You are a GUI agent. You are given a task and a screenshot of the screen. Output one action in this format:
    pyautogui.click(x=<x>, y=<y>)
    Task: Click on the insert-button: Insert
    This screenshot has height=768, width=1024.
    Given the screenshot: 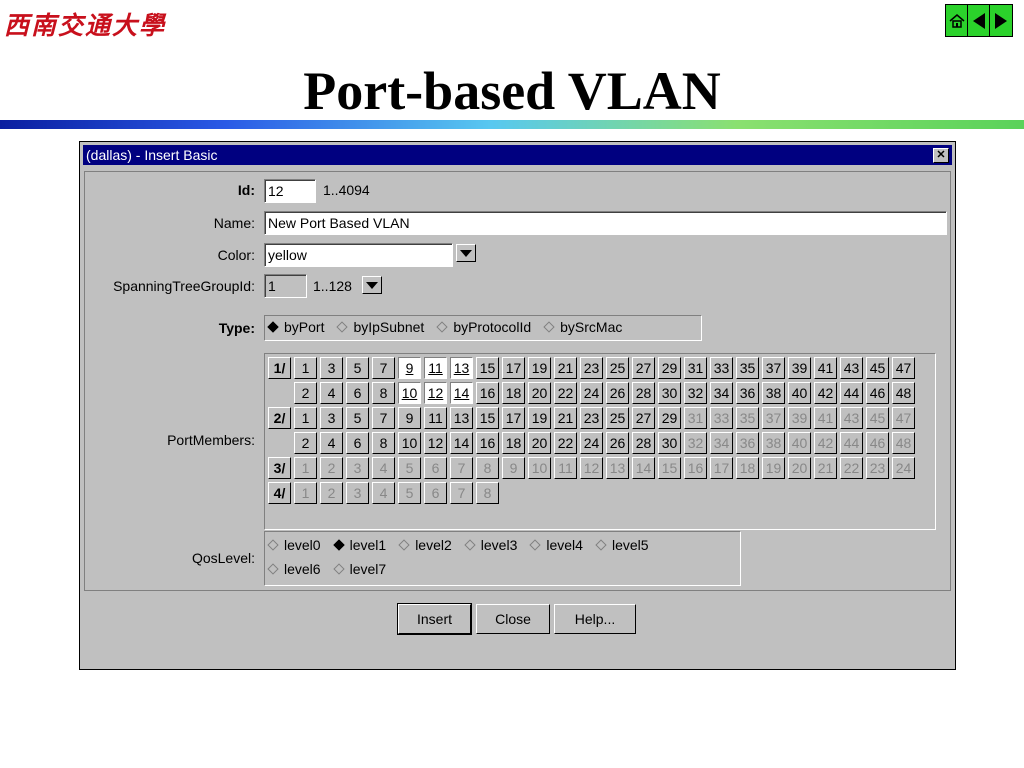 What is the action you would take?
    pyautogui.click(x=434, y=619)
    